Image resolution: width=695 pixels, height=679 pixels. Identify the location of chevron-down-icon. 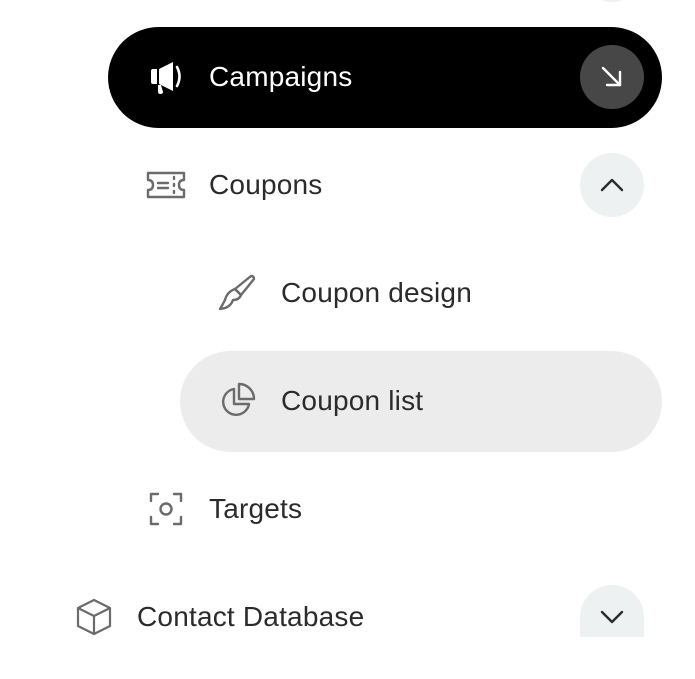
(612, 617).